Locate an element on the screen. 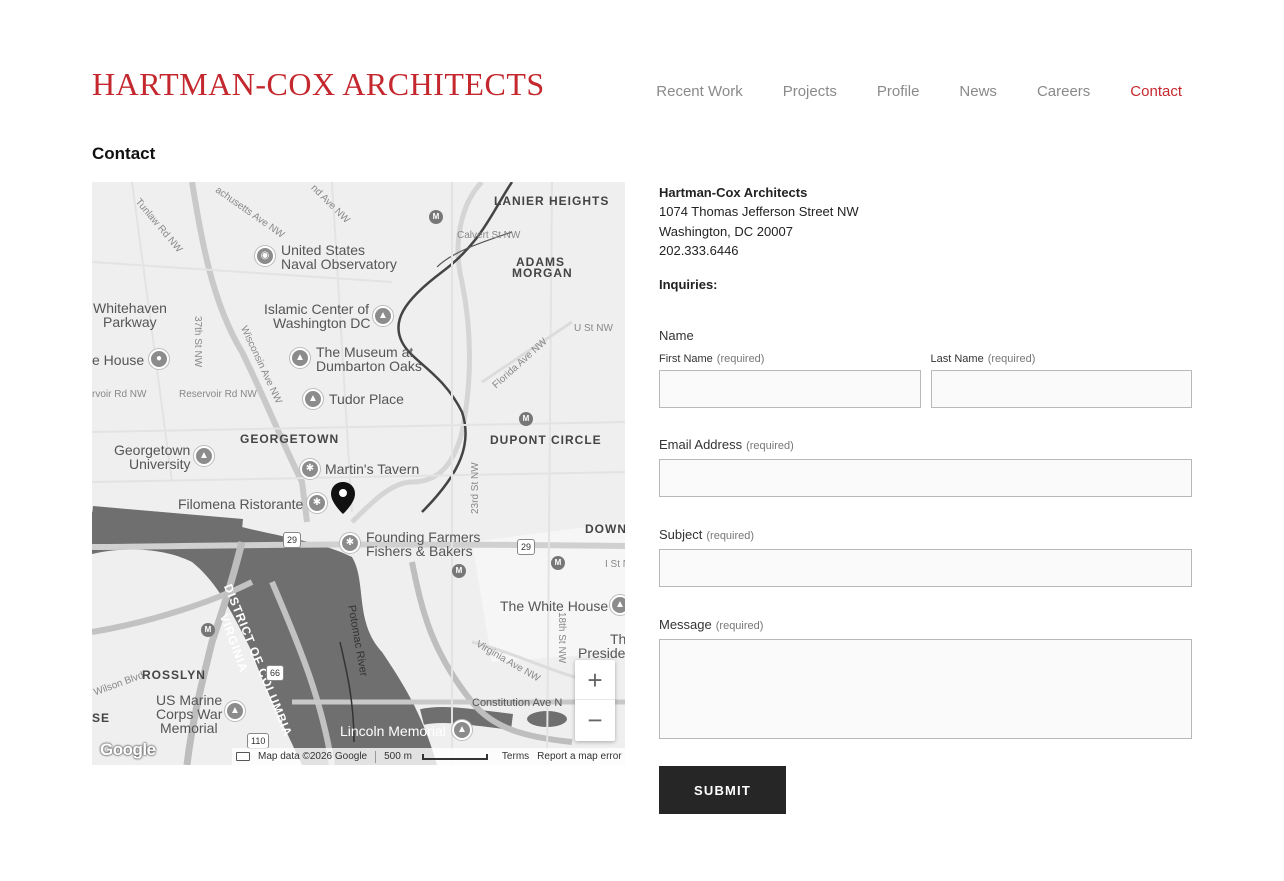 Image resolution: width=1284 pixels, height=881 pixels. zoom-out-button: − is located at coordinates (595, 720).